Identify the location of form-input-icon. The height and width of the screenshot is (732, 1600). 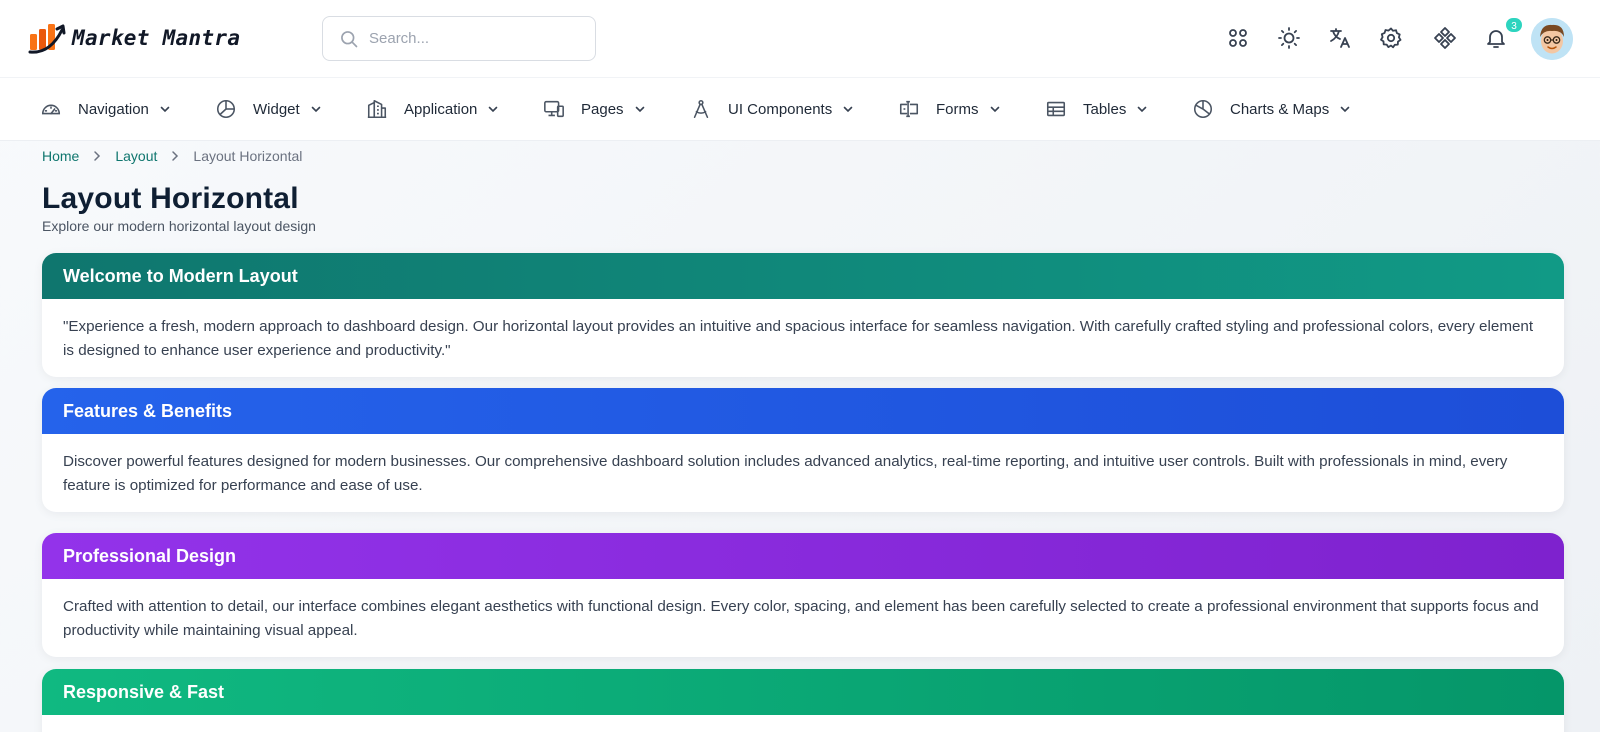
(909, 109).